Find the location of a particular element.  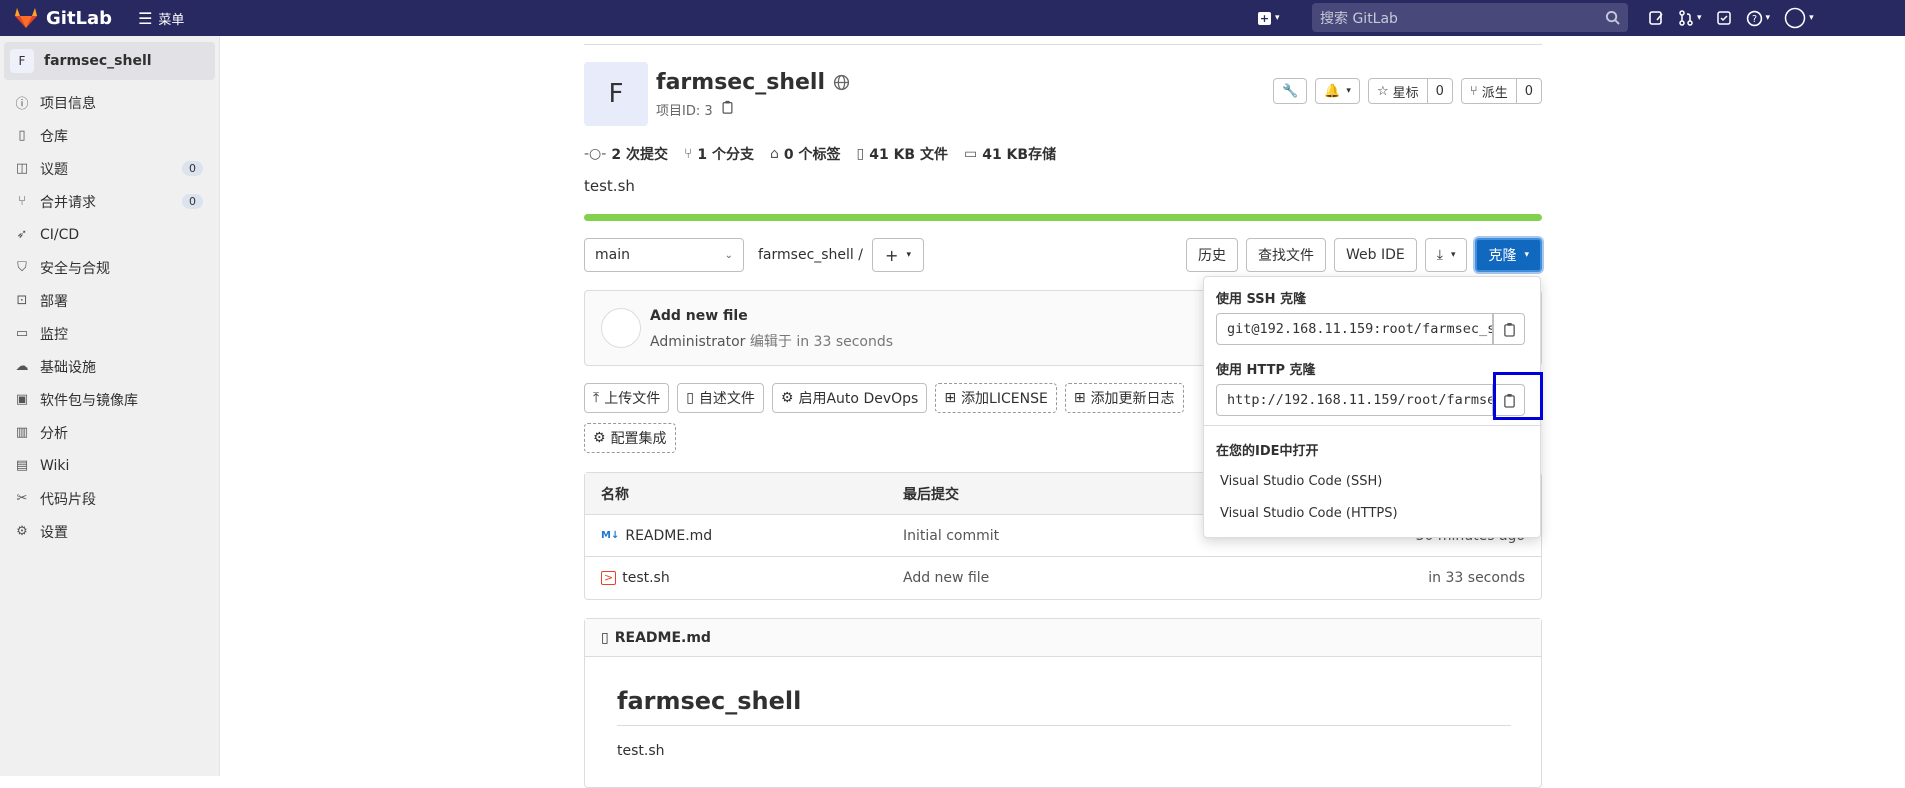

history-button: 历史 is located at coordinates (1212, 255).